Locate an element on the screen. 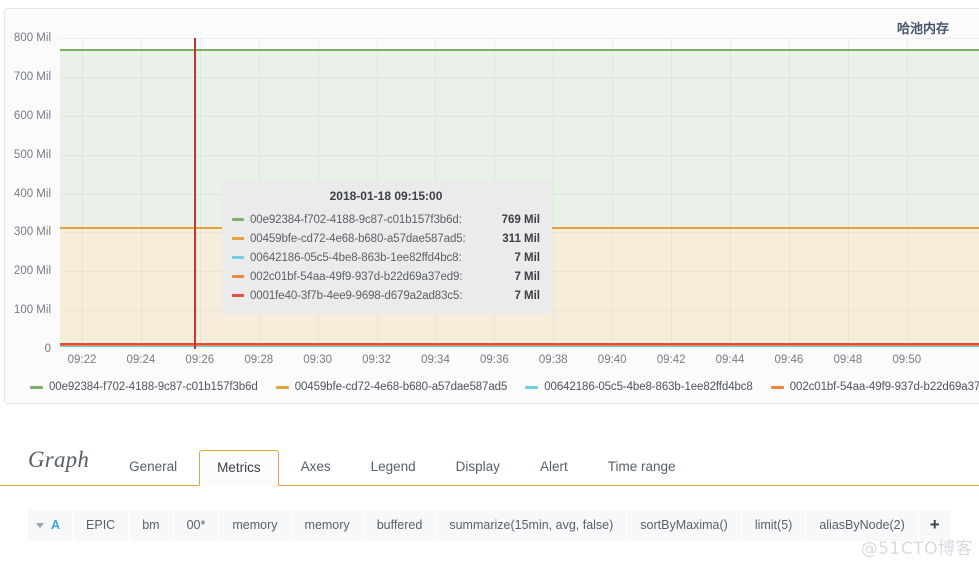 This screenshot has width=979, height=561. crosshair-line is located at coordinates (195, 193).